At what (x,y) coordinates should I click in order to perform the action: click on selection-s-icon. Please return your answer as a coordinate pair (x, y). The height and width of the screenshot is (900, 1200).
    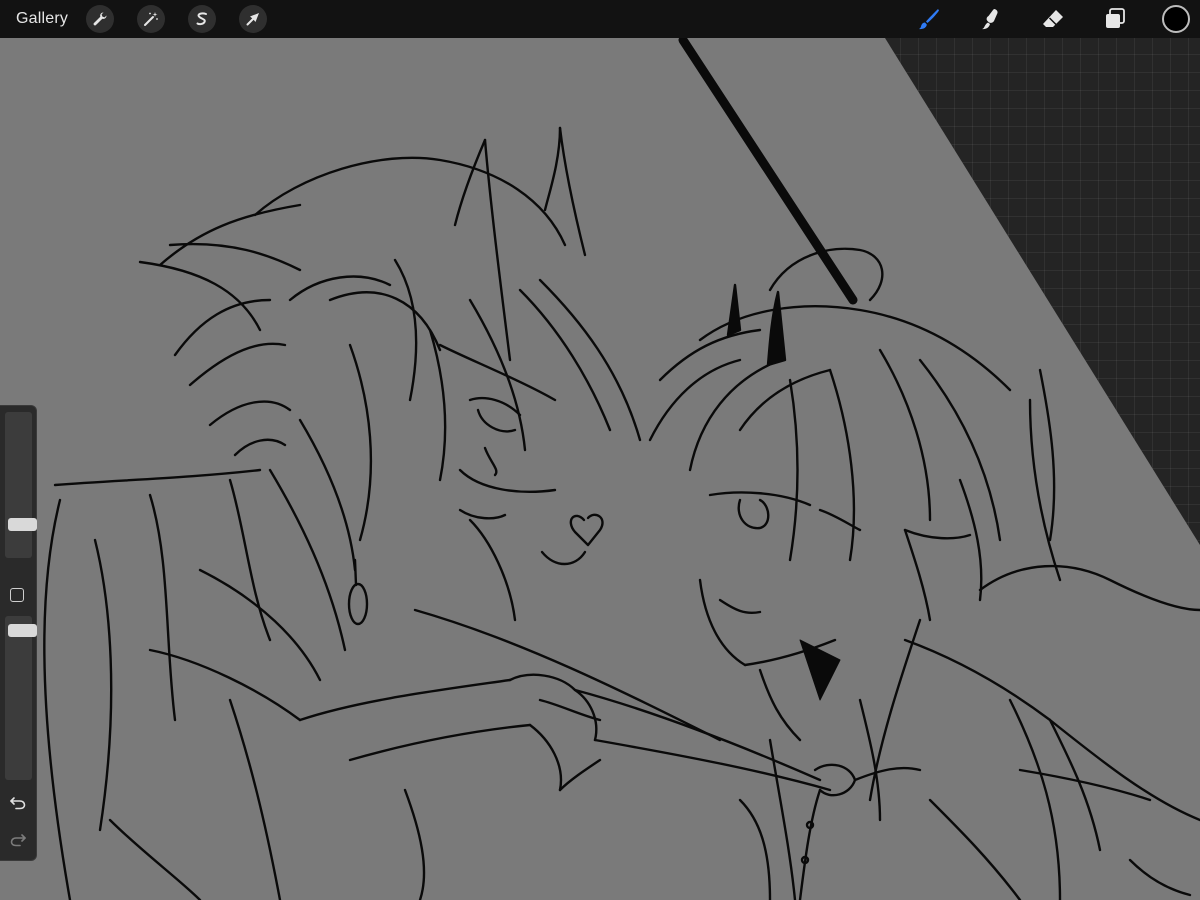
    Looking at the image, I should click on (202, 19).